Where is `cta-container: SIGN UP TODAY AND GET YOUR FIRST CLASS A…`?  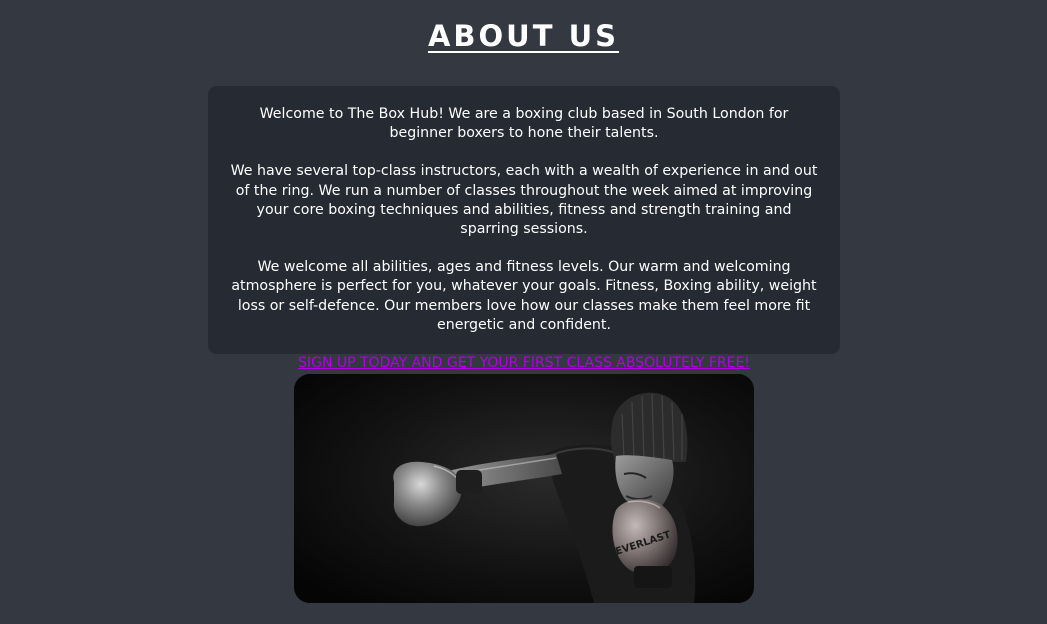 cta-container: SIGN UP TODAY AND GET YOUR FIRST CLASS A… is located at coordinates (524, 363).